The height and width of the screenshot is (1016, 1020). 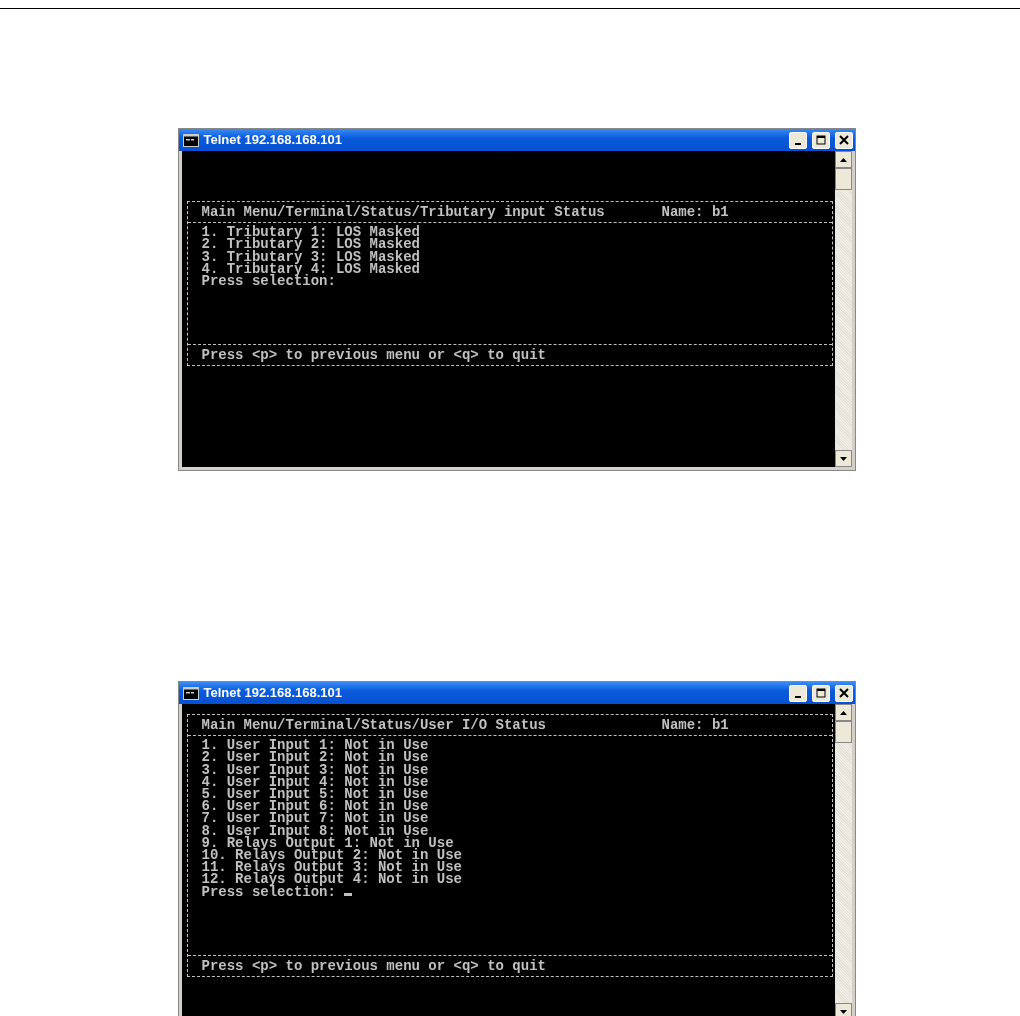 What do you see at coordinates (268, 281) in the screenshot?
I see `selection-prompt: Press selection:` at bounding box center [268, 281].